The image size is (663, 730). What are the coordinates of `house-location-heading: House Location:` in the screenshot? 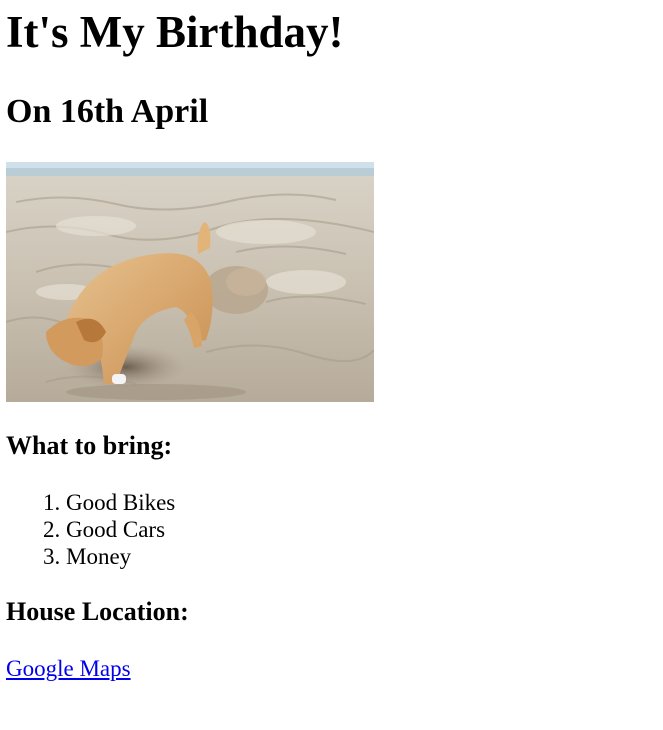 It's located at (97, 611).